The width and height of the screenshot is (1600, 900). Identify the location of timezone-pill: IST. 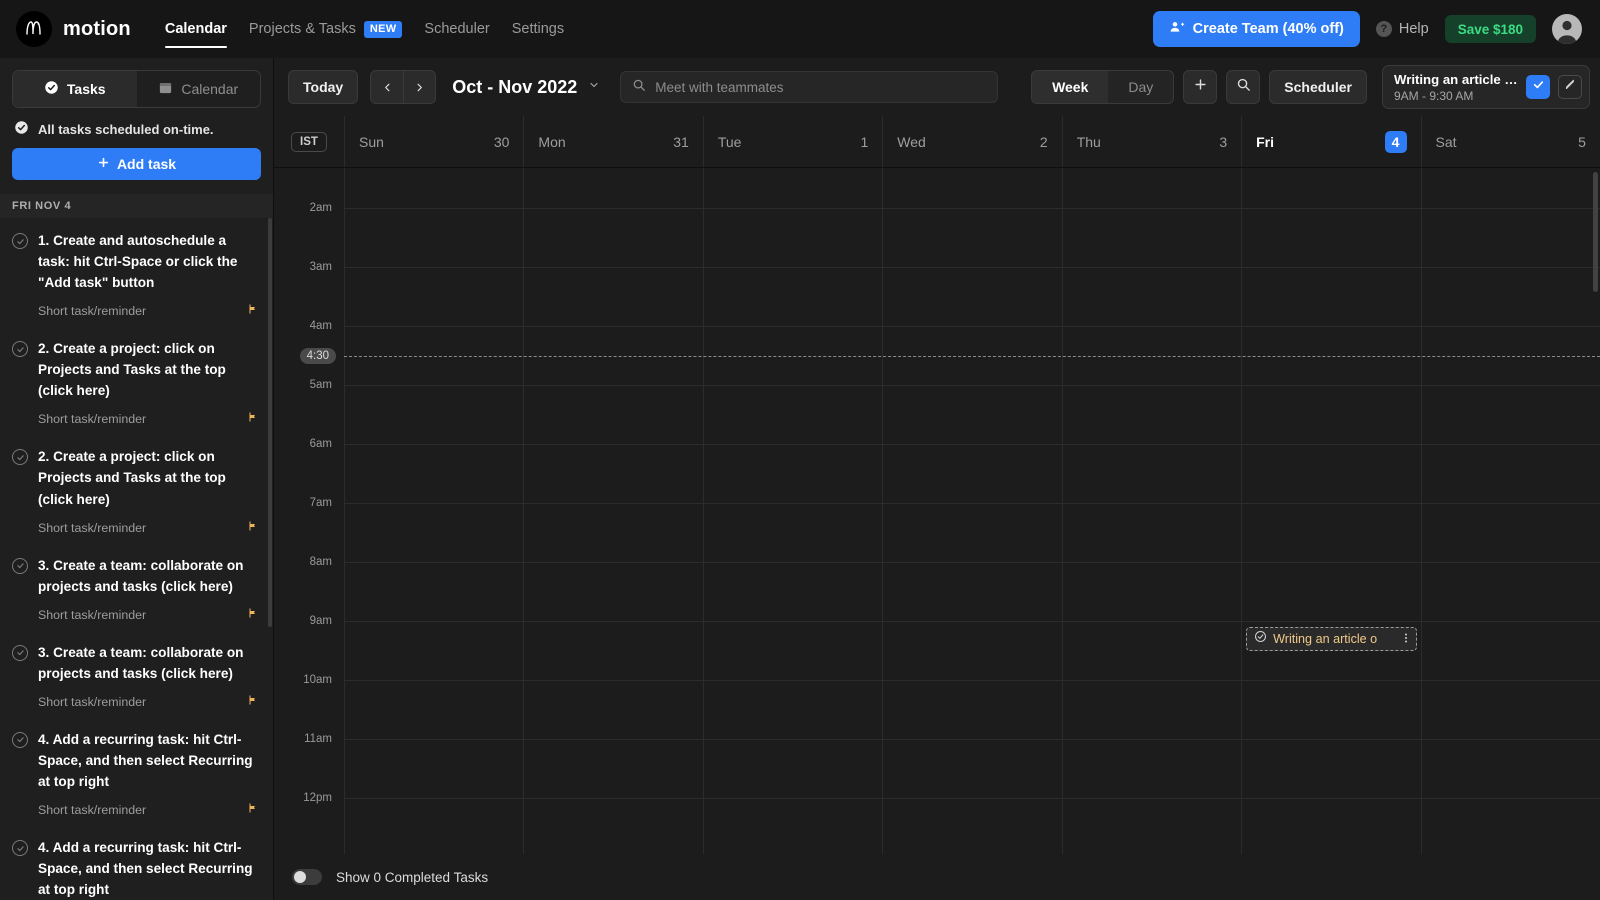
(309, 141).